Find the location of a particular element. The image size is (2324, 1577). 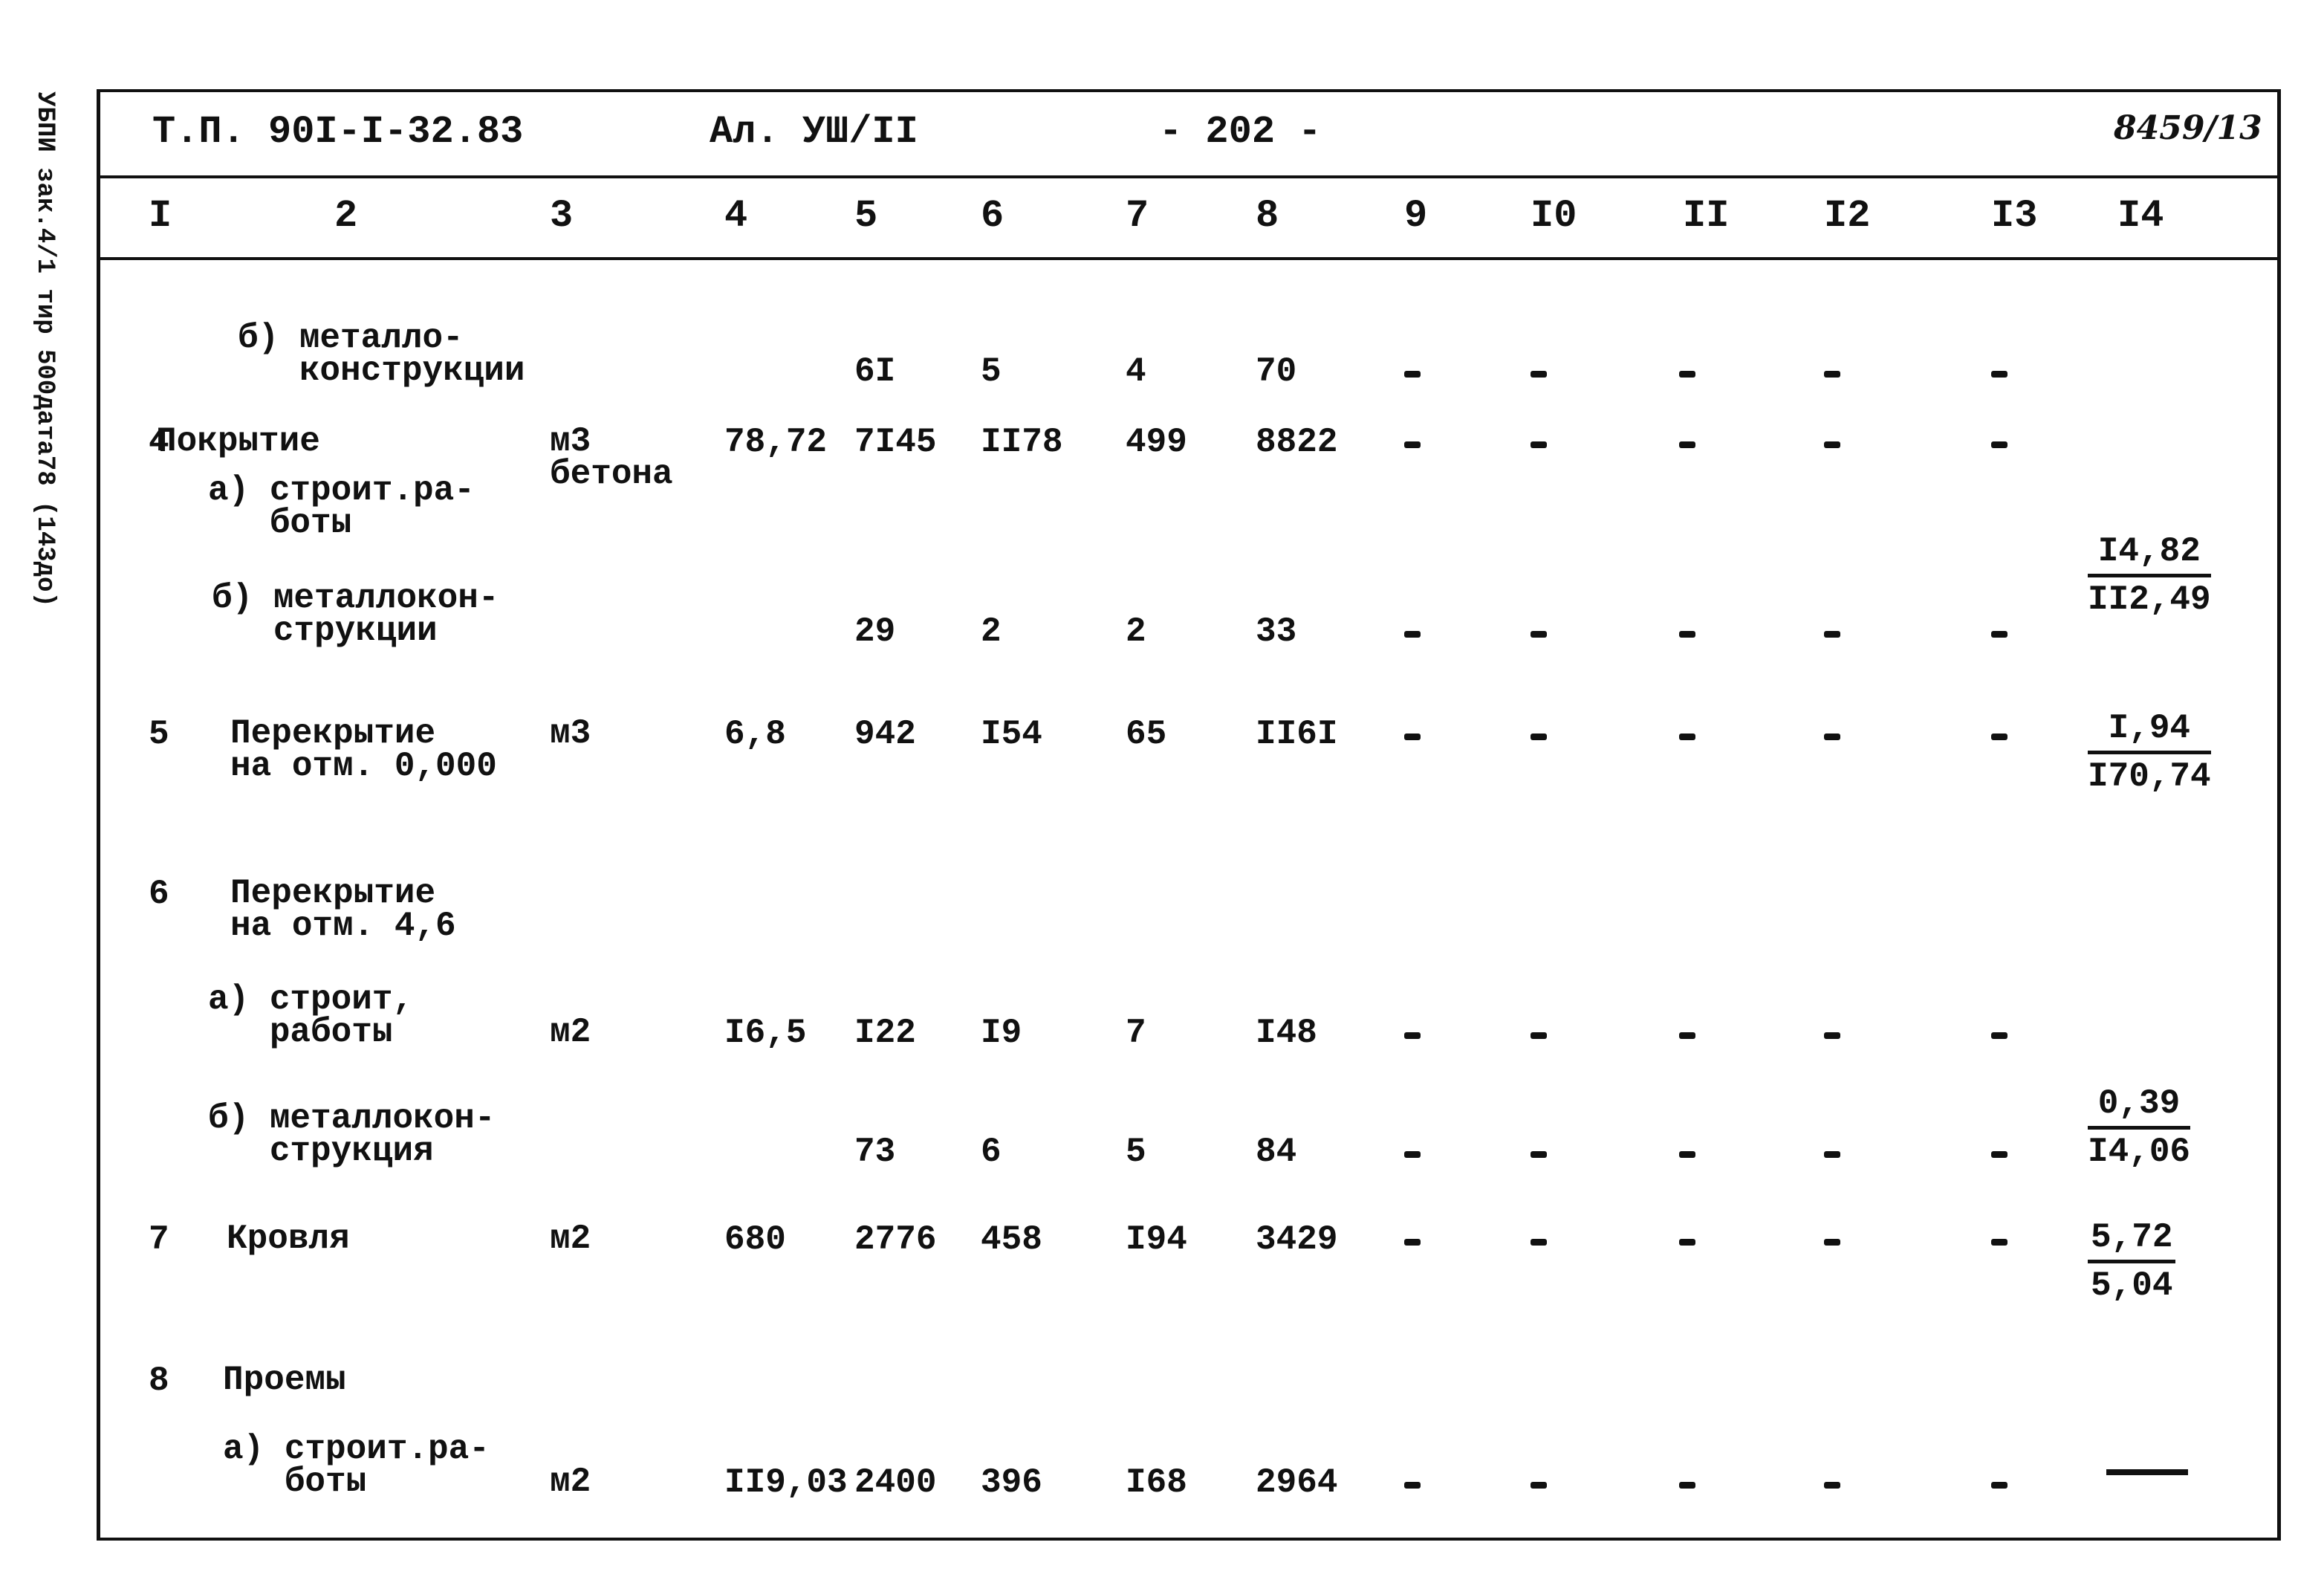

cell-col5: 73 is located at coordinates (875, 1152).